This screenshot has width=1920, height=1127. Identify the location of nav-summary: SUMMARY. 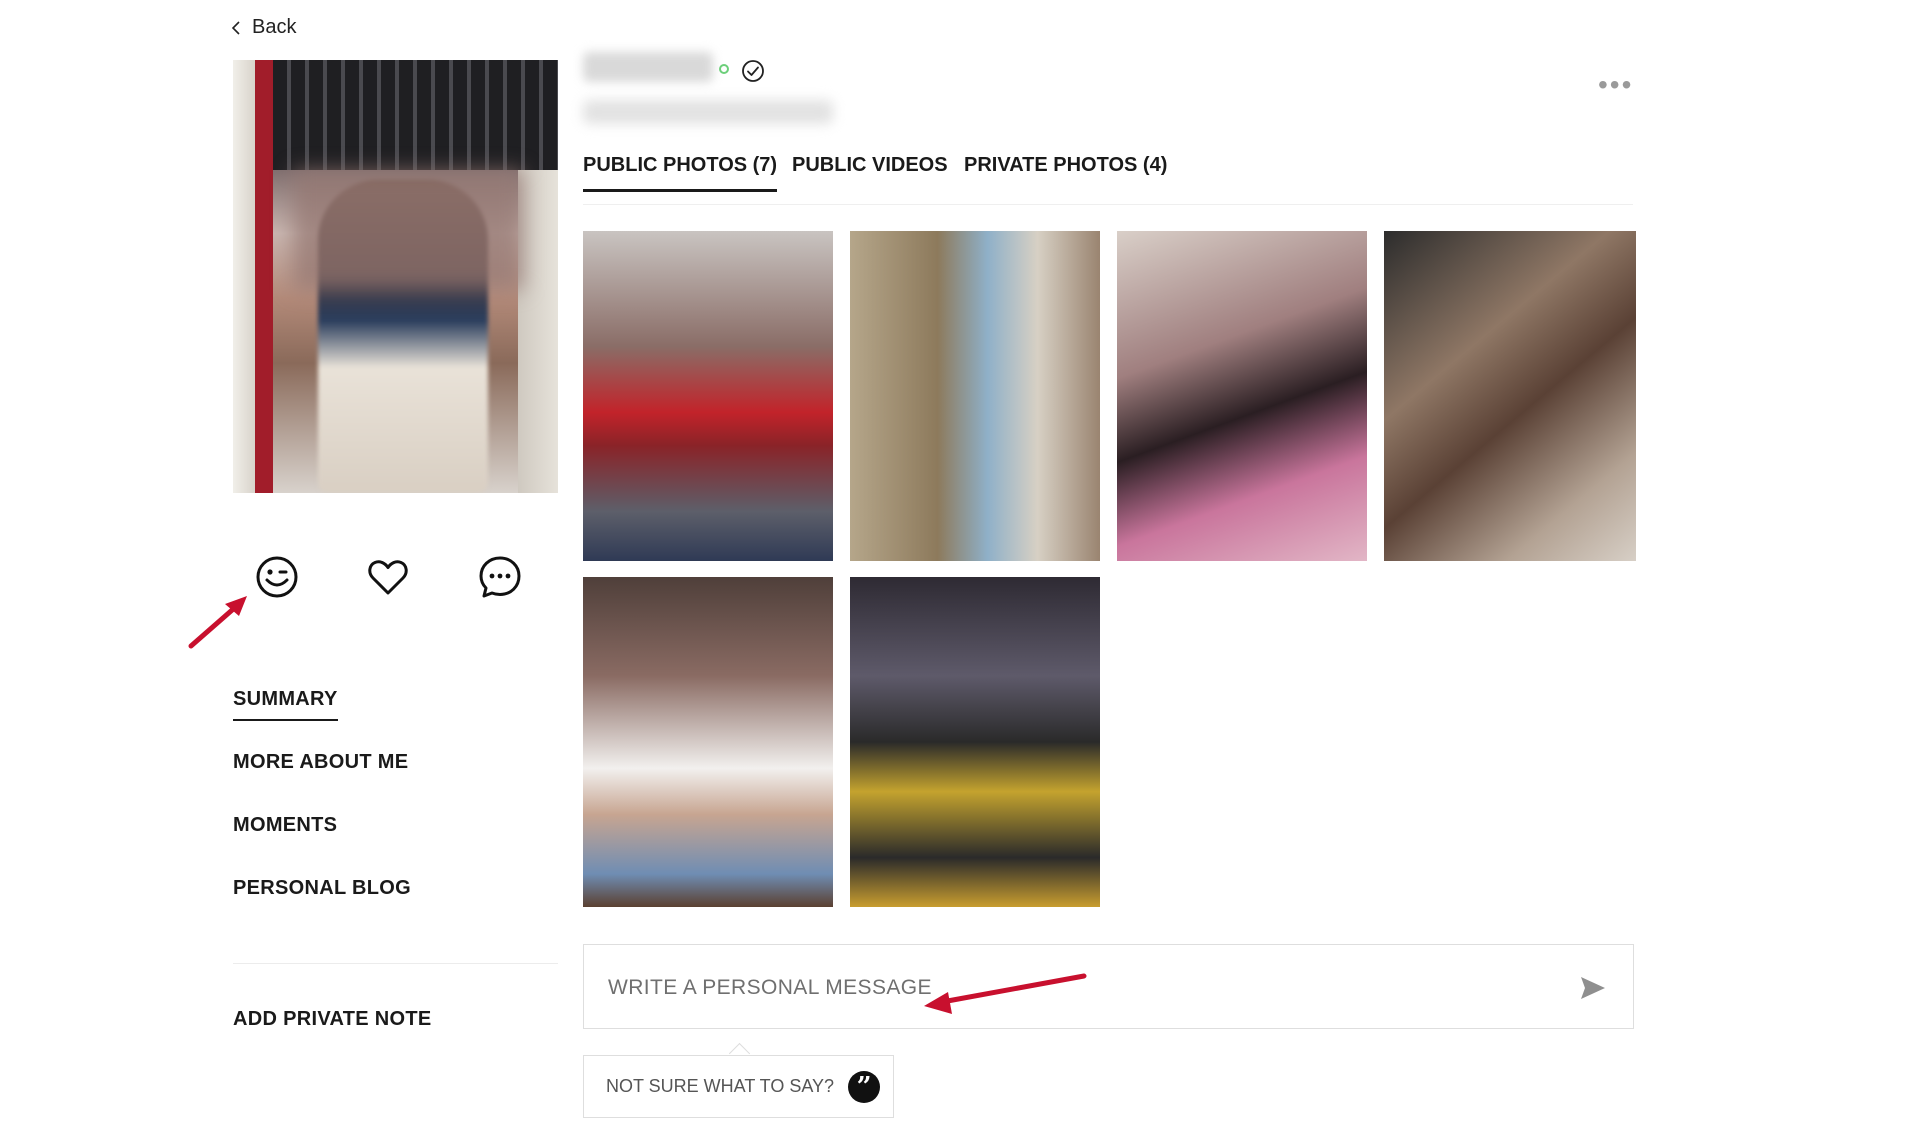
(285, 704).